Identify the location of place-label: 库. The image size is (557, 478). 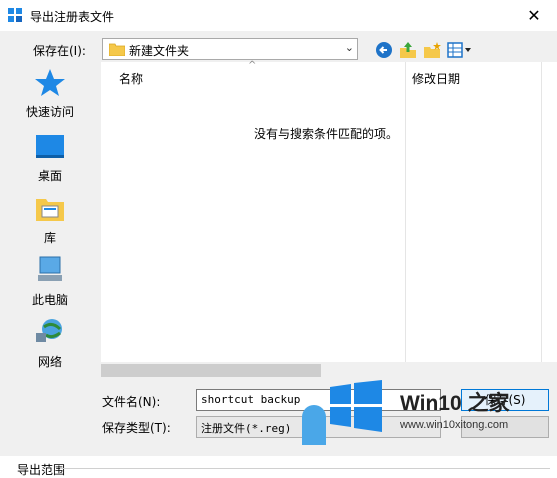
(49, 238).